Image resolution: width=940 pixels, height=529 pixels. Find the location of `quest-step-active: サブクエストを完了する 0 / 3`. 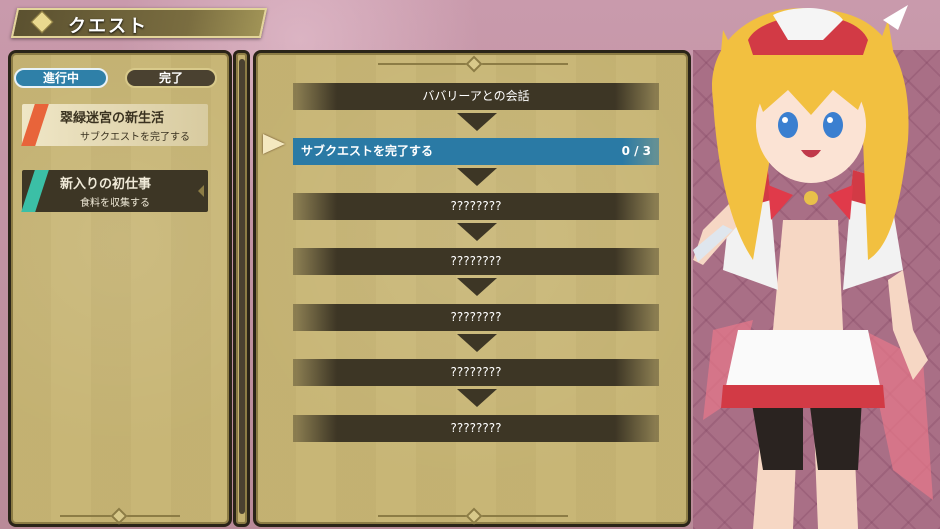

quest-step-active: サブクエストを完了する 0 / 3 is located at coordinates (476, 151).